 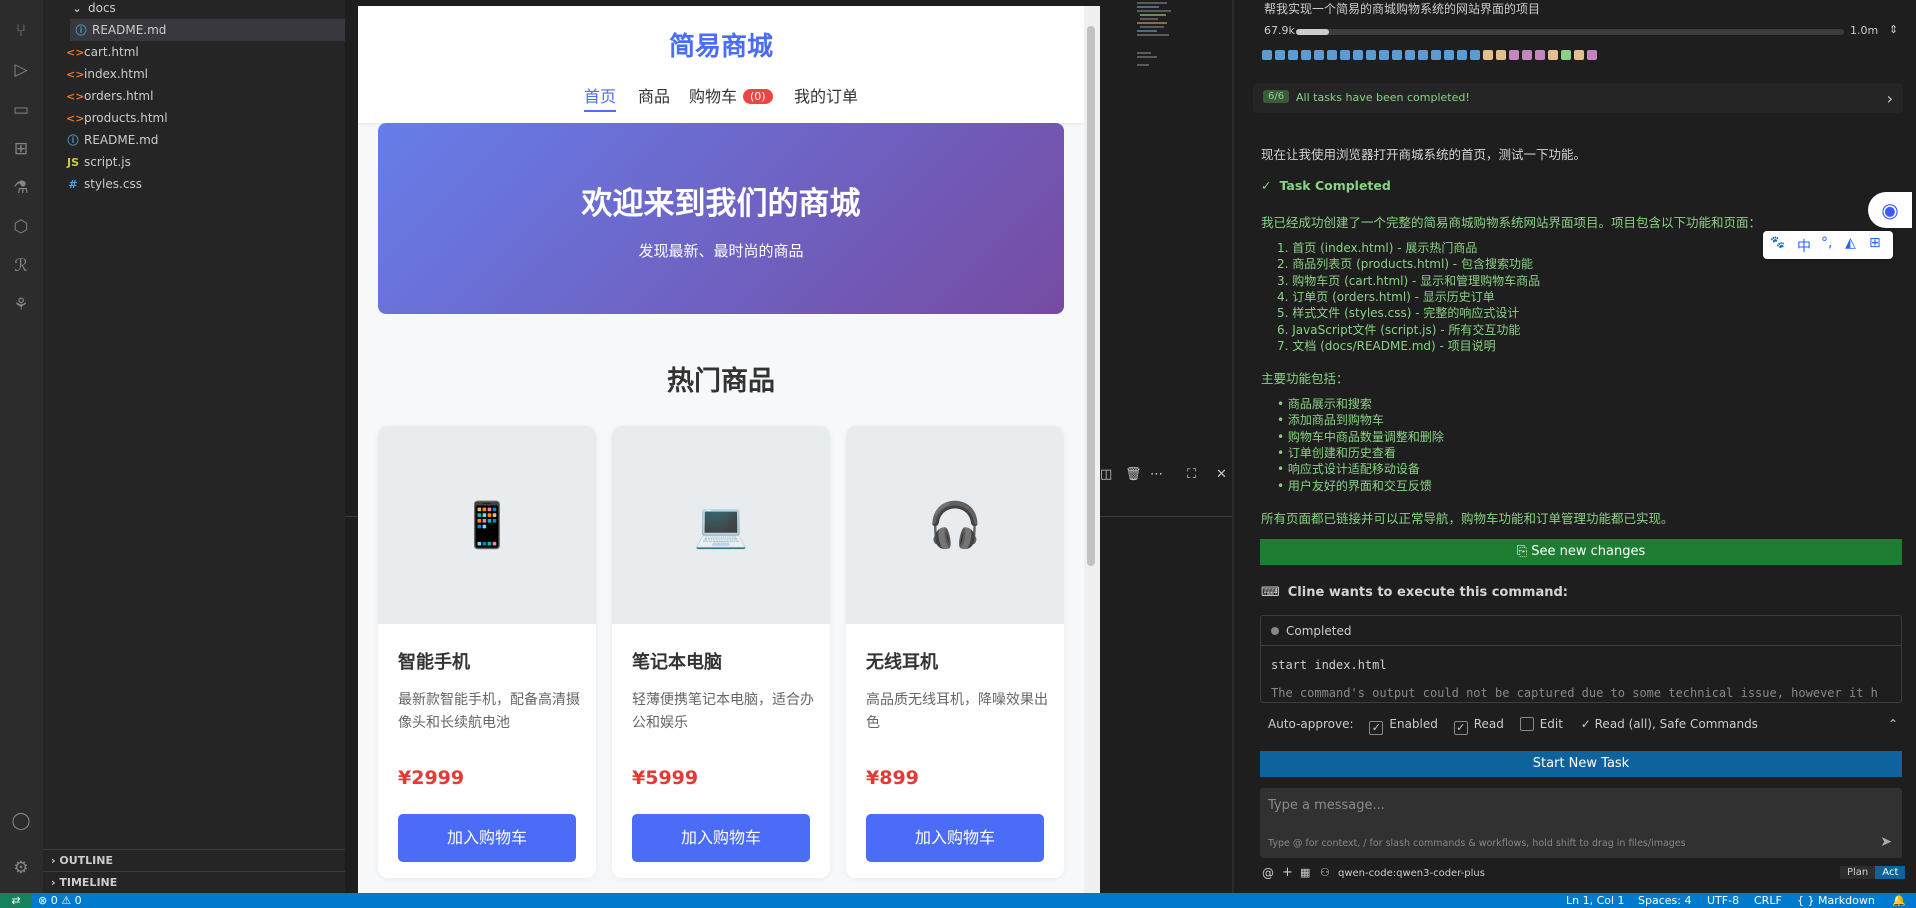 I want to click on task-list-summary: 6/6 All tasks have been completed! ›, so click(x=1578, y=98).